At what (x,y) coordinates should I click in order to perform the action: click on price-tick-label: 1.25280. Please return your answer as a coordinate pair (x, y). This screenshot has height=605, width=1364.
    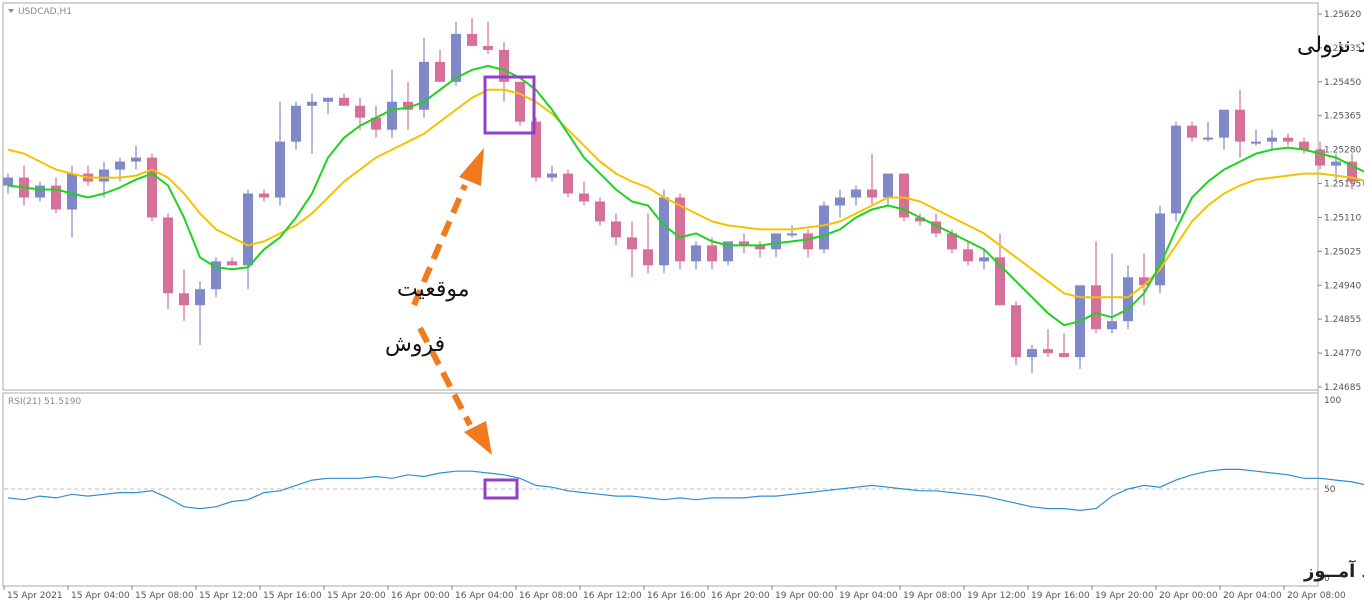
    Looking at the image, I should click on (1342, 151).